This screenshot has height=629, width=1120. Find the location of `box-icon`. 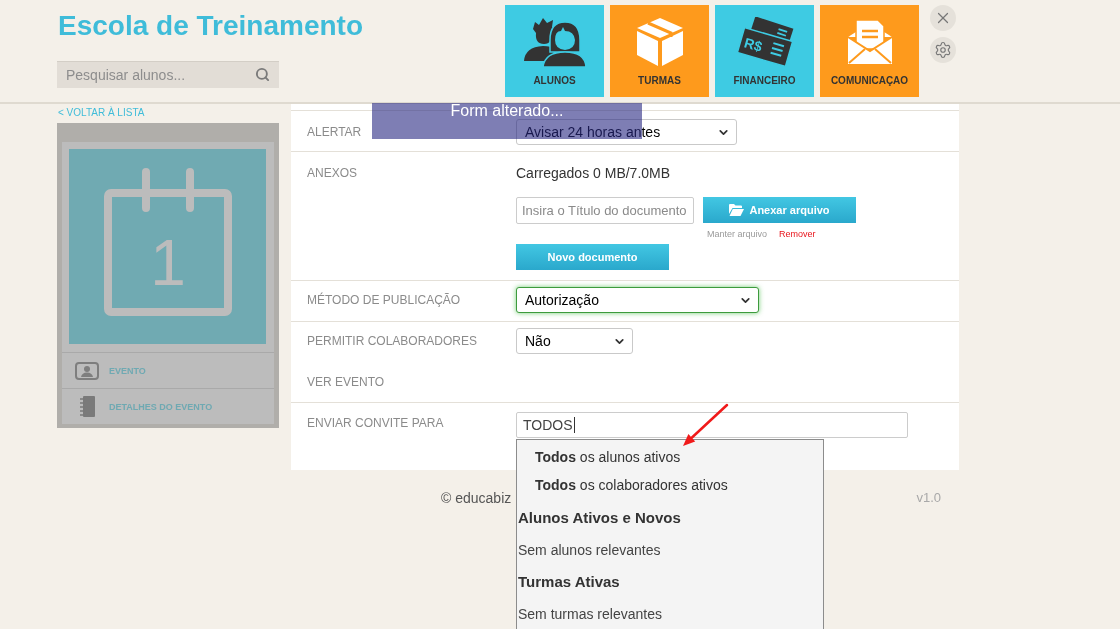

box-icon is located at coordinates (659, 42).